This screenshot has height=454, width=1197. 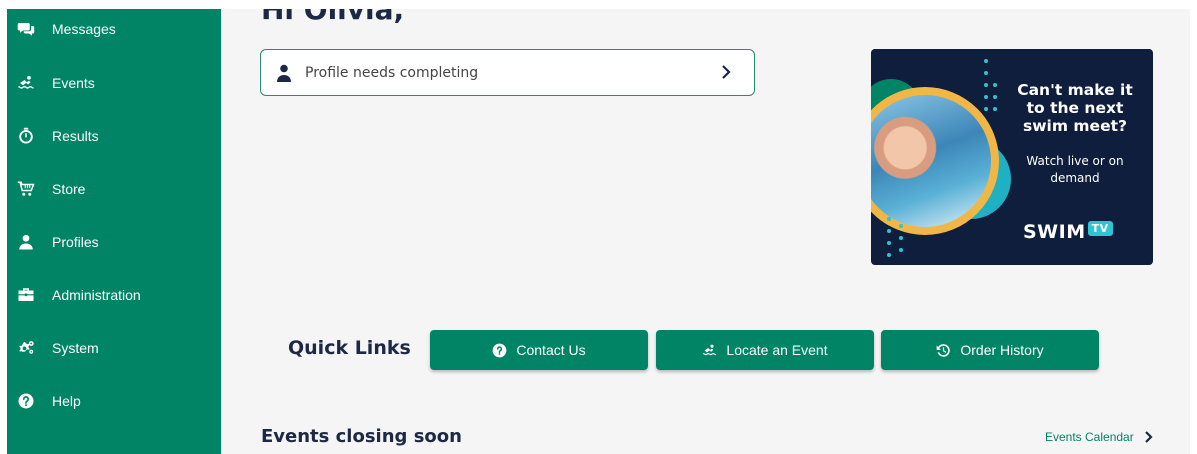 What do you see at coordinates (75, 348) in the screenshot?
I see `sidebar-item-label: System` at bounding box center [75, 348].